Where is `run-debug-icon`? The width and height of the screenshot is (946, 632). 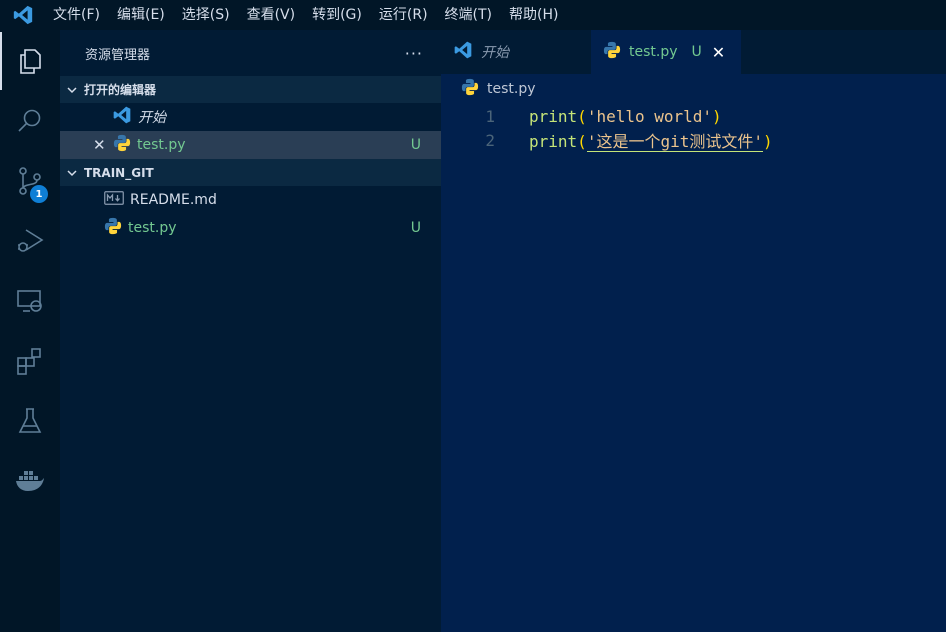 run-debug-icon is located at coordinates (31, 240).